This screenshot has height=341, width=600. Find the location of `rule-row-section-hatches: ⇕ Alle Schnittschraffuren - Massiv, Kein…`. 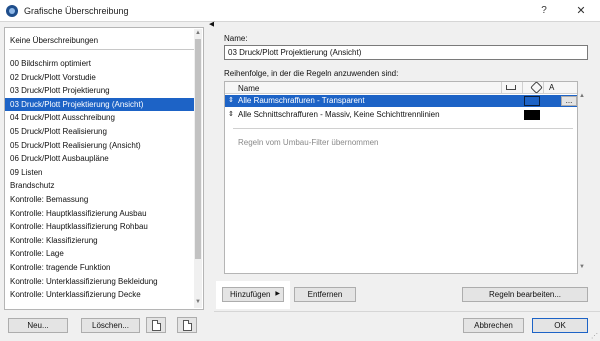

rule-row-section-hatches: ⇕ Alle Schnittschraffuren - Massiv, Kein… is located at coordinates (401, 115).